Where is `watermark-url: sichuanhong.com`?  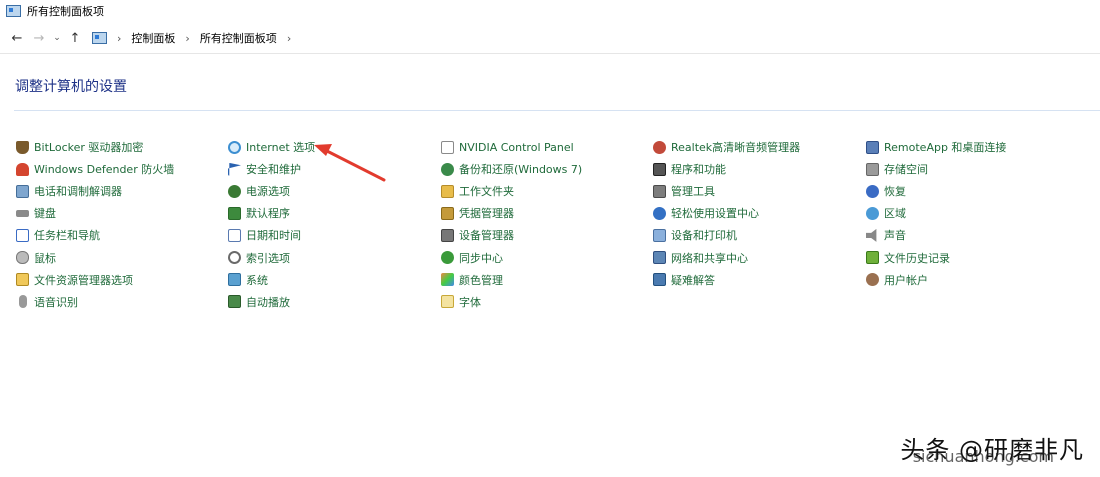 watermark-url: sichuanhong.com is located at coordinates (983, 456).